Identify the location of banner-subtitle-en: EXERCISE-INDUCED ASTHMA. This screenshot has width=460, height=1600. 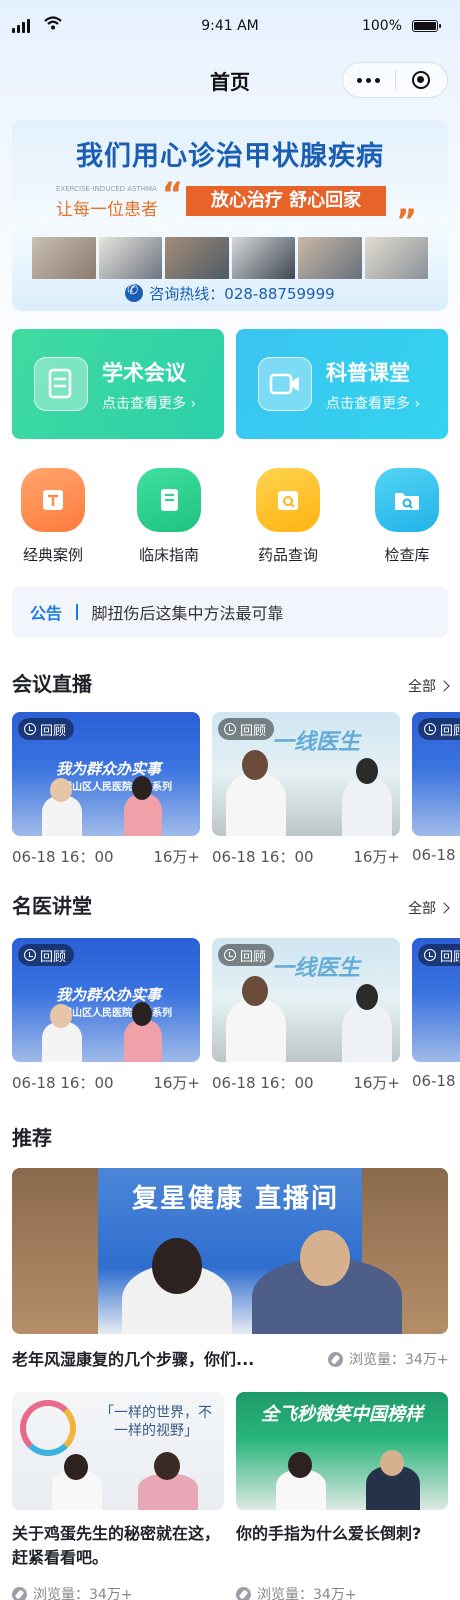
(106, 189).